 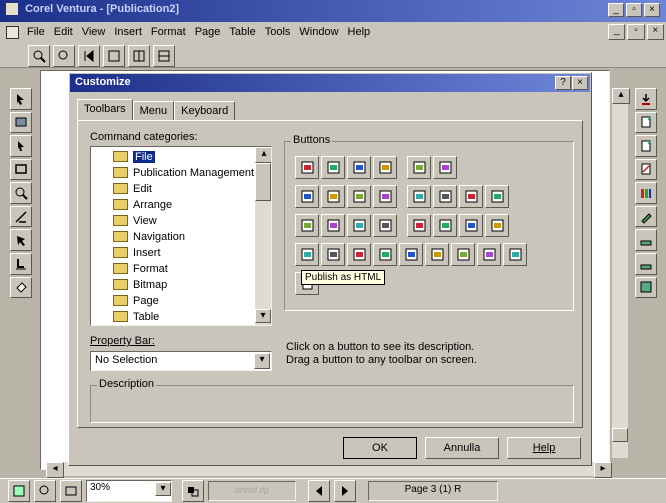 What do you see at coordinates (646, 263) in the screenshot?
I see `tray-2-icon` at bounding box center [646, 263].